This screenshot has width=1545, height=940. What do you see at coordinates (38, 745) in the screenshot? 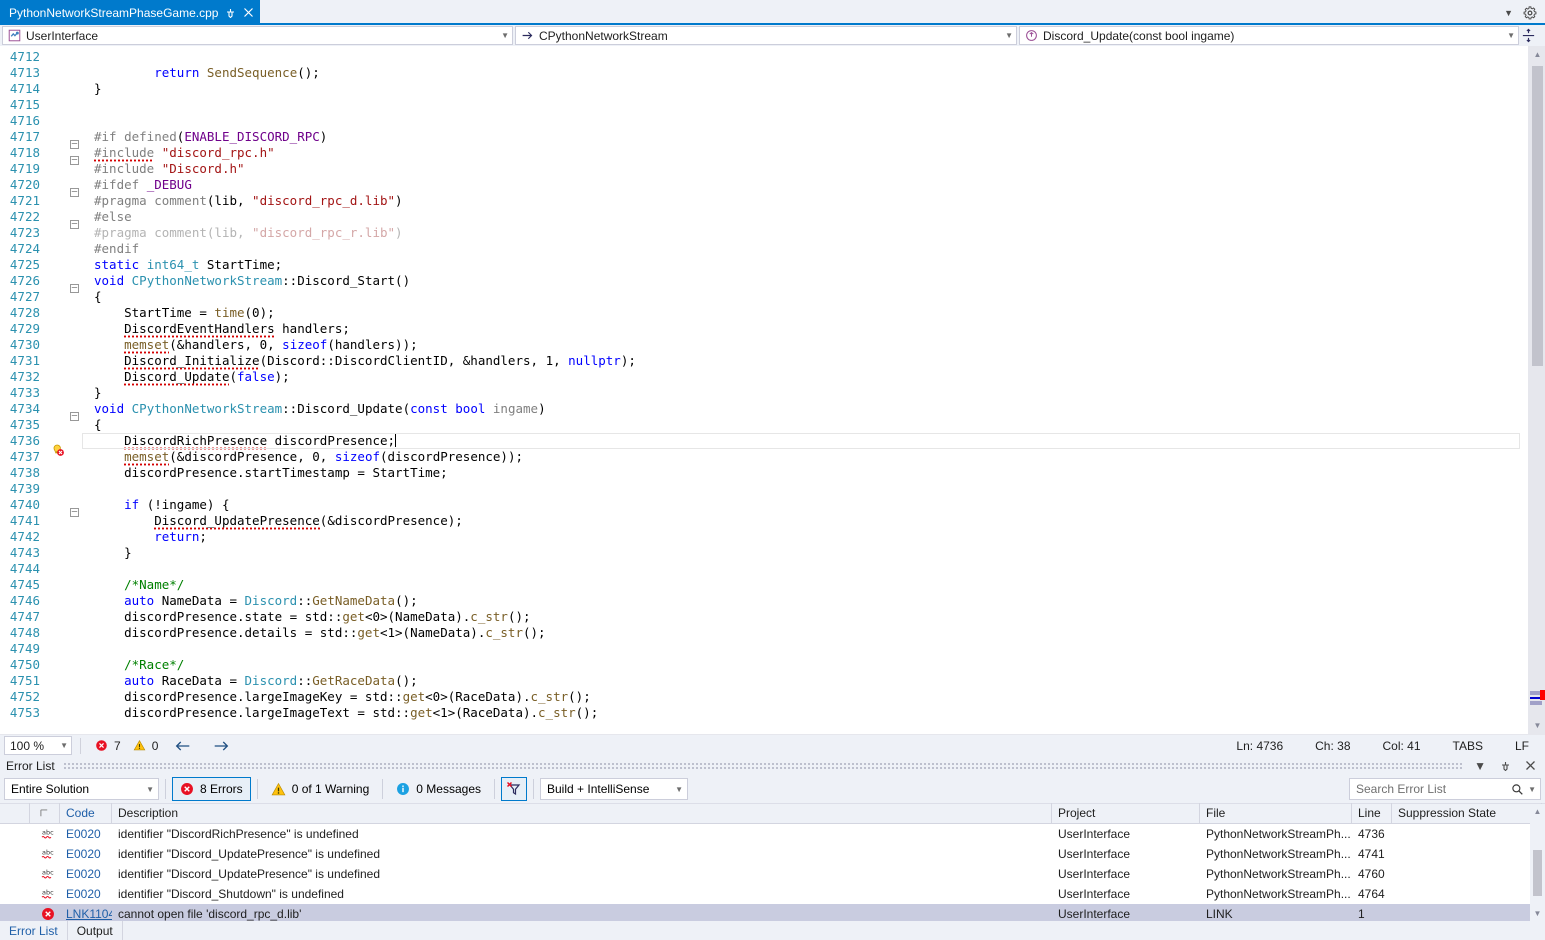
I see `zoom-level-dropdown: 100 % ▼` at bounding box center [38, 745].